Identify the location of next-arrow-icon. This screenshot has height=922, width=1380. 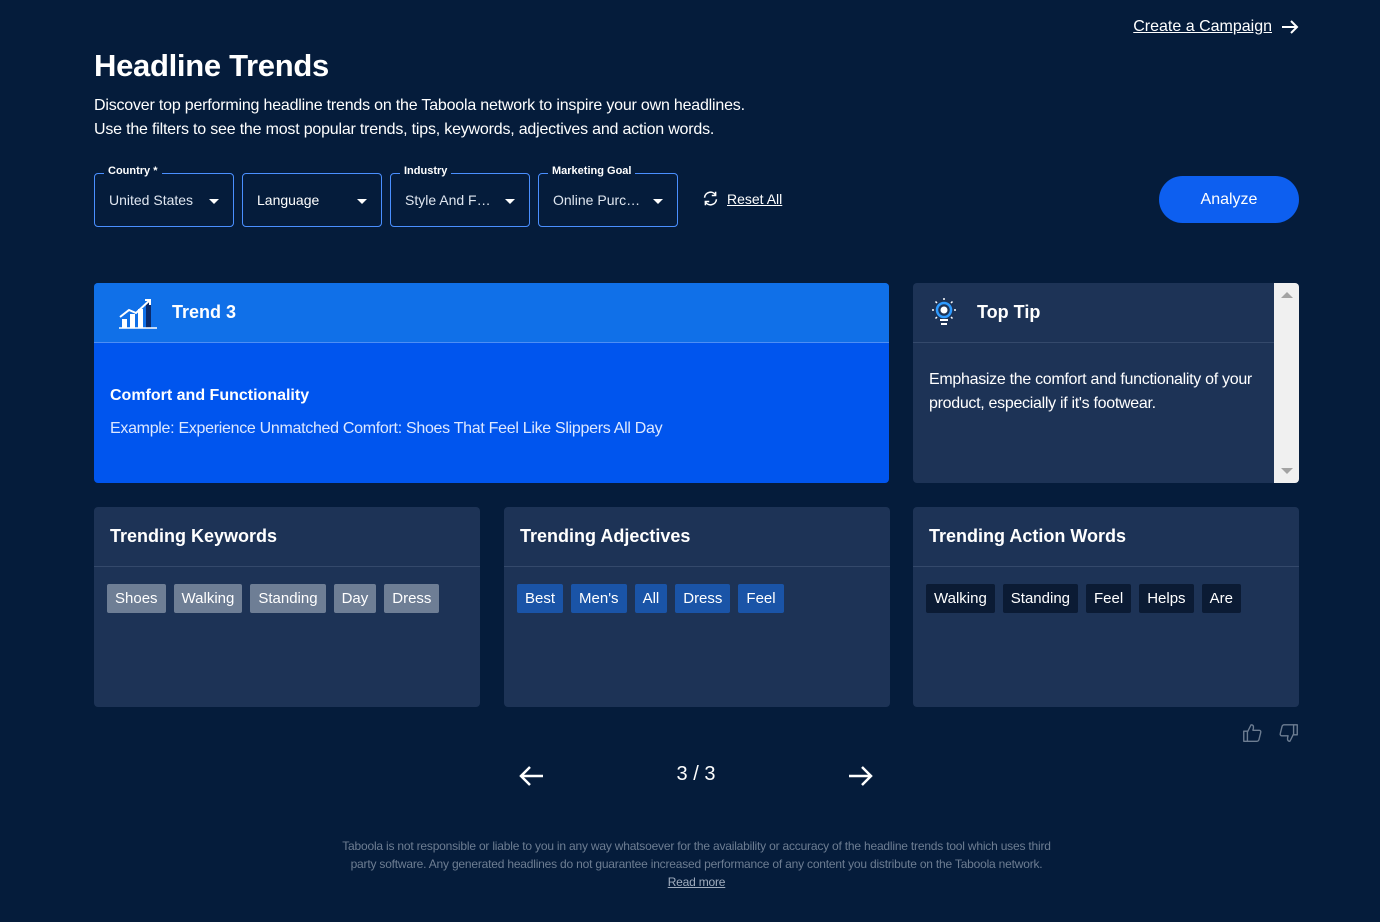
(860, 776).